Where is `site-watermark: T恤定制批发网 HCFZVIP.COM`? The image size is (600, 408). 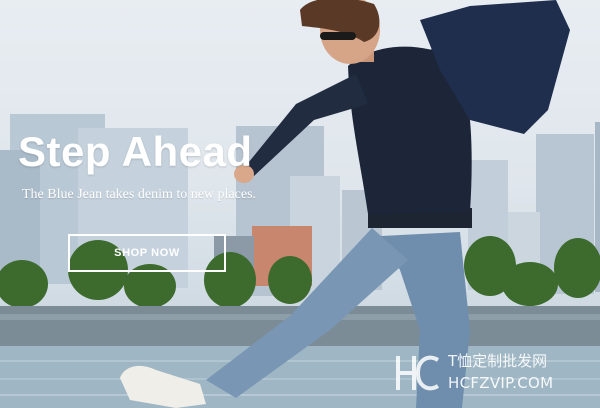
site-watermark: T恤定制批发网 HCFZVIP.COM is located at coordinates (492, 374).